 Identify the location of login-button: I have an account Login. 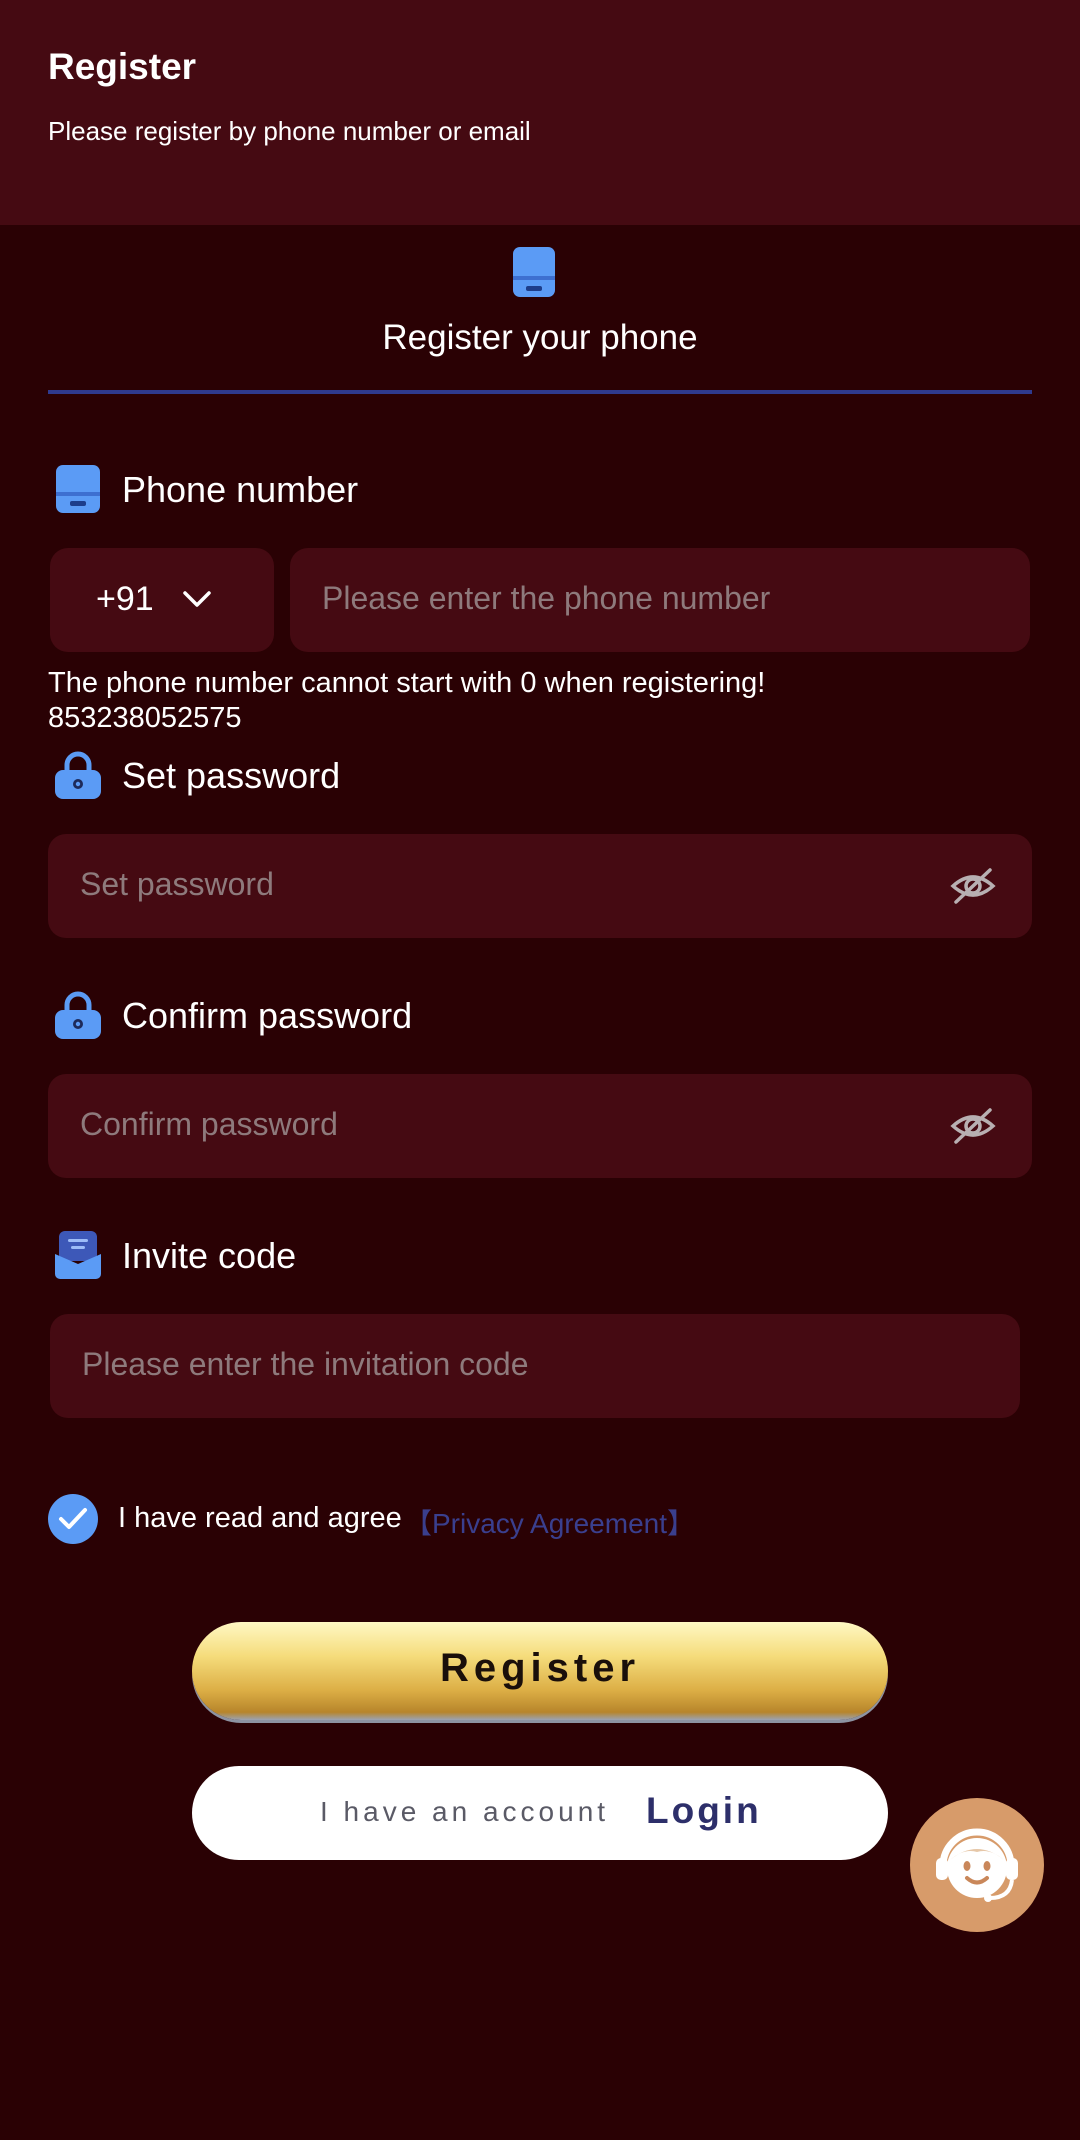
(540, 1813).